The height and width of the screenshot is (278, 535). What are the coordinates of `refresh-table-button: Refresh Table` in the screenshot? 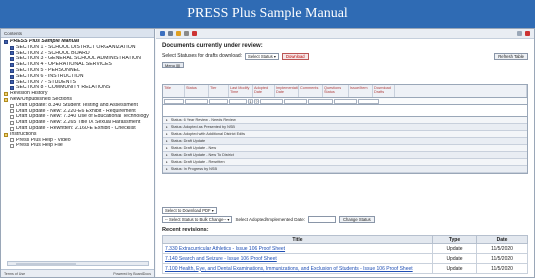 It's located at (511, 56).